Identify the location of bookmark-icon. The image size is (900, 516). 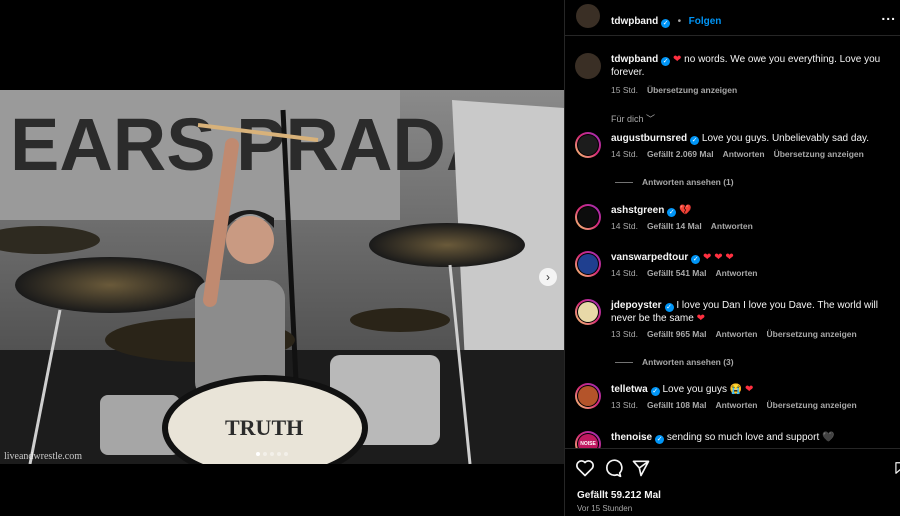
(896, 468).